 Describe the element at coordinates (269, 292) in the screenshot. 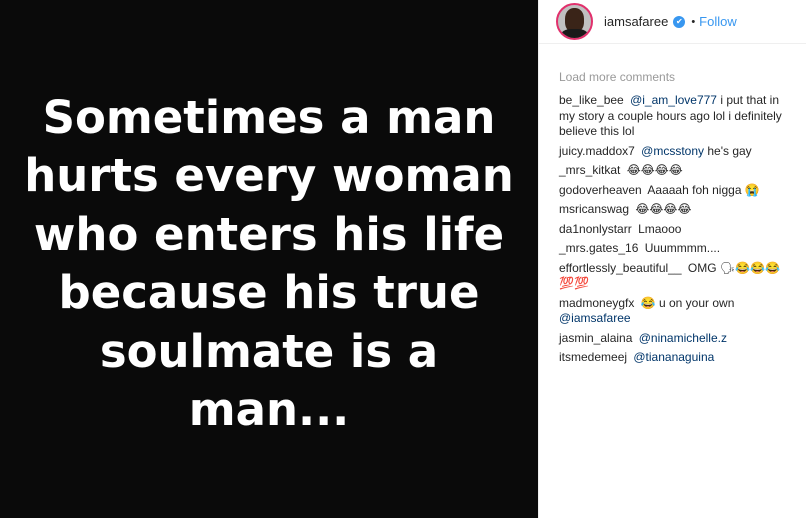

I see `quote-line: because his true` at that location.